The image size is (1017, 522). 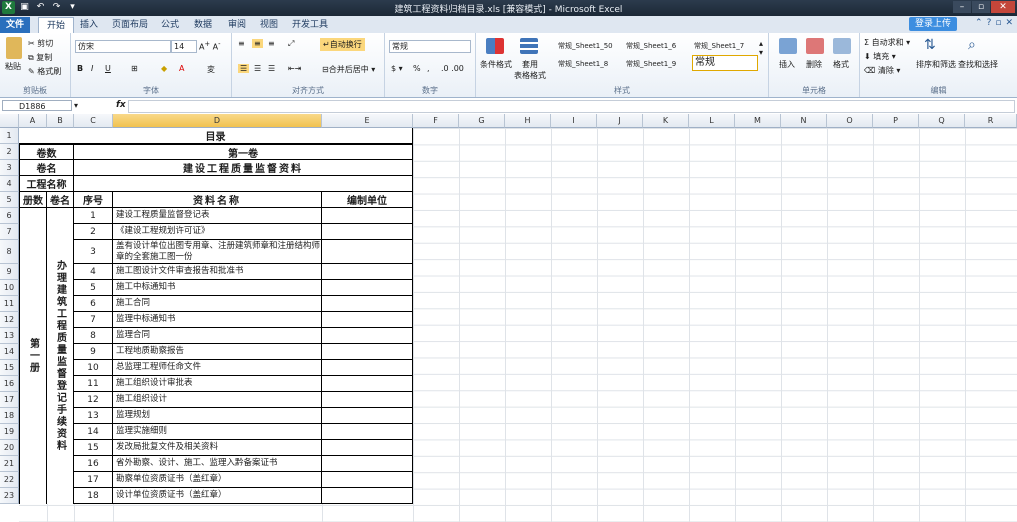 What do you see at coordinates (972, 45) in the screenshot?
I see `find-select-icon: ⌕` at bounding box center [972, 45].